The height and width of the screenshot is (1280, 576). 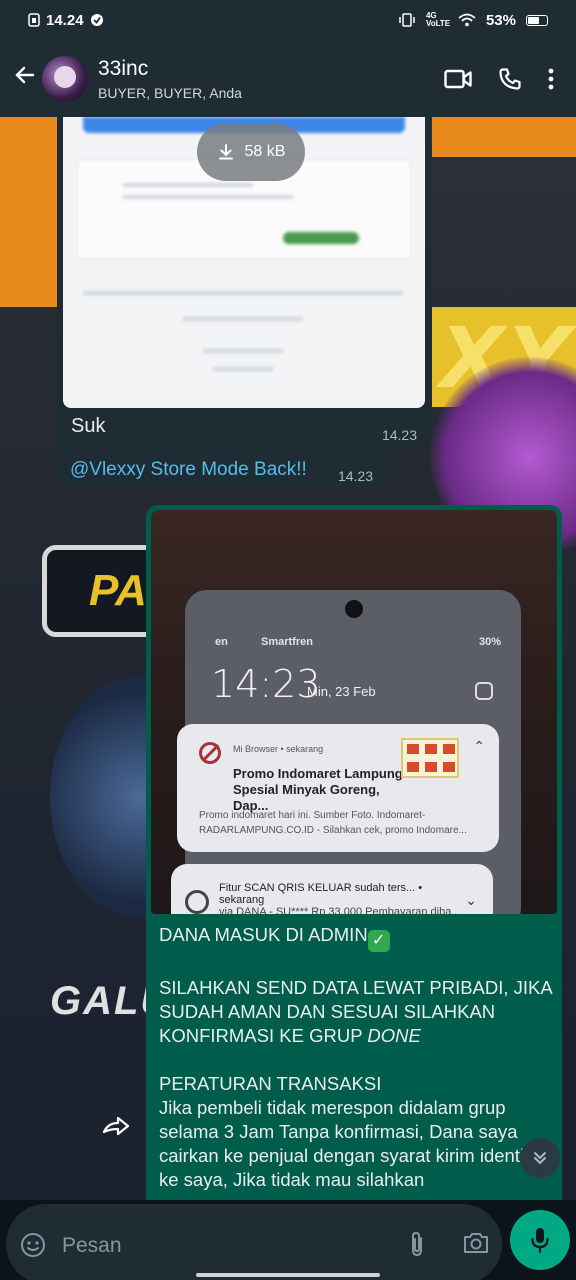 What do you see at coordinates (288, 78) in the screenshot?
I see `chat-header: 33inc BUYER, BUYER, Anda` at bounding box center [288, 78].